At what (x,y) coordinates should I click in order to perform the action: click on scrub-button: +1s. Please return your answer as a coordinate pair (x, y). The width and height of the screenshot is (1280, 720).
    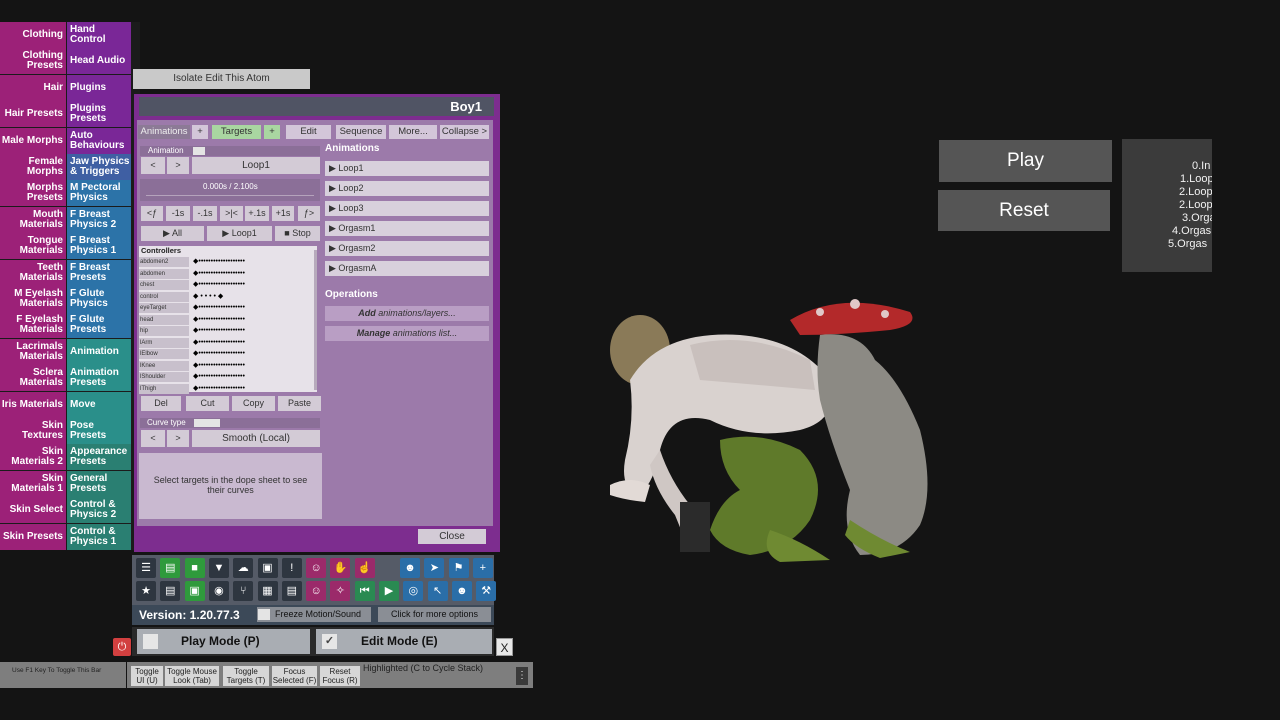
    Looking at the image, I should click on (283, 213).